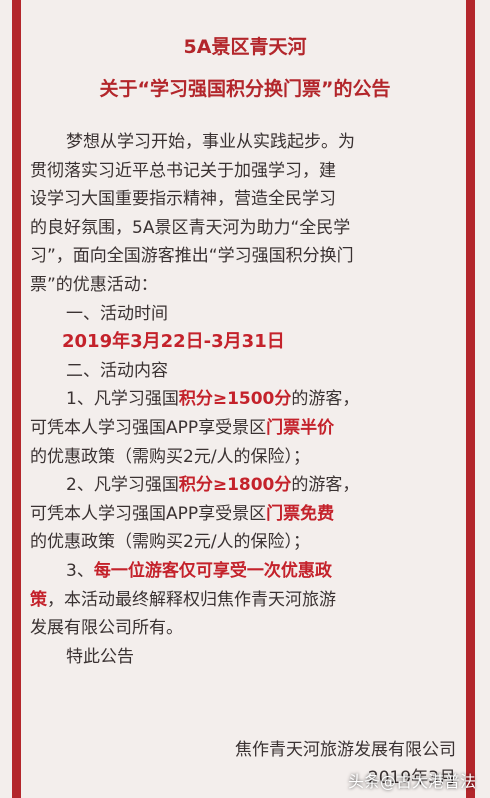 This screenshot has height=798, width=490. What do you see at coordinates (235, 485) in the screenshot?
I see `item2-points: 积分≥1800分` at bounding box center [235, 485].